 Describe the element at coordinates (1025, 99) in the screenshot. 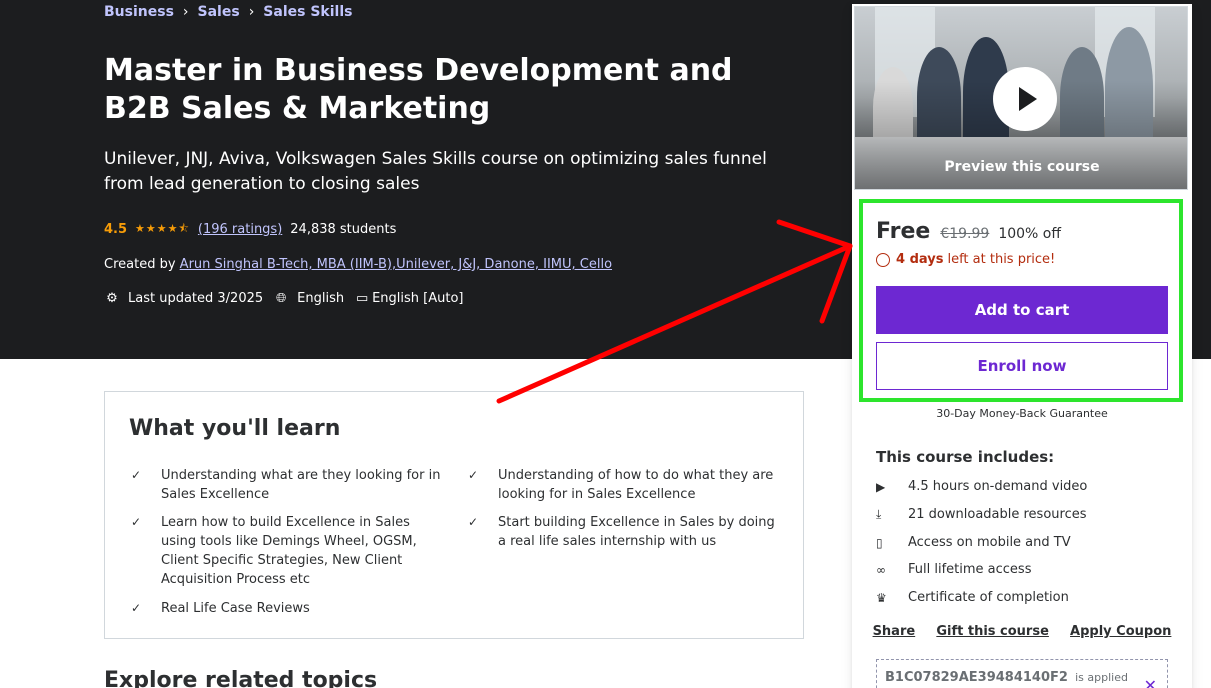

I see `play-icon` at that location.